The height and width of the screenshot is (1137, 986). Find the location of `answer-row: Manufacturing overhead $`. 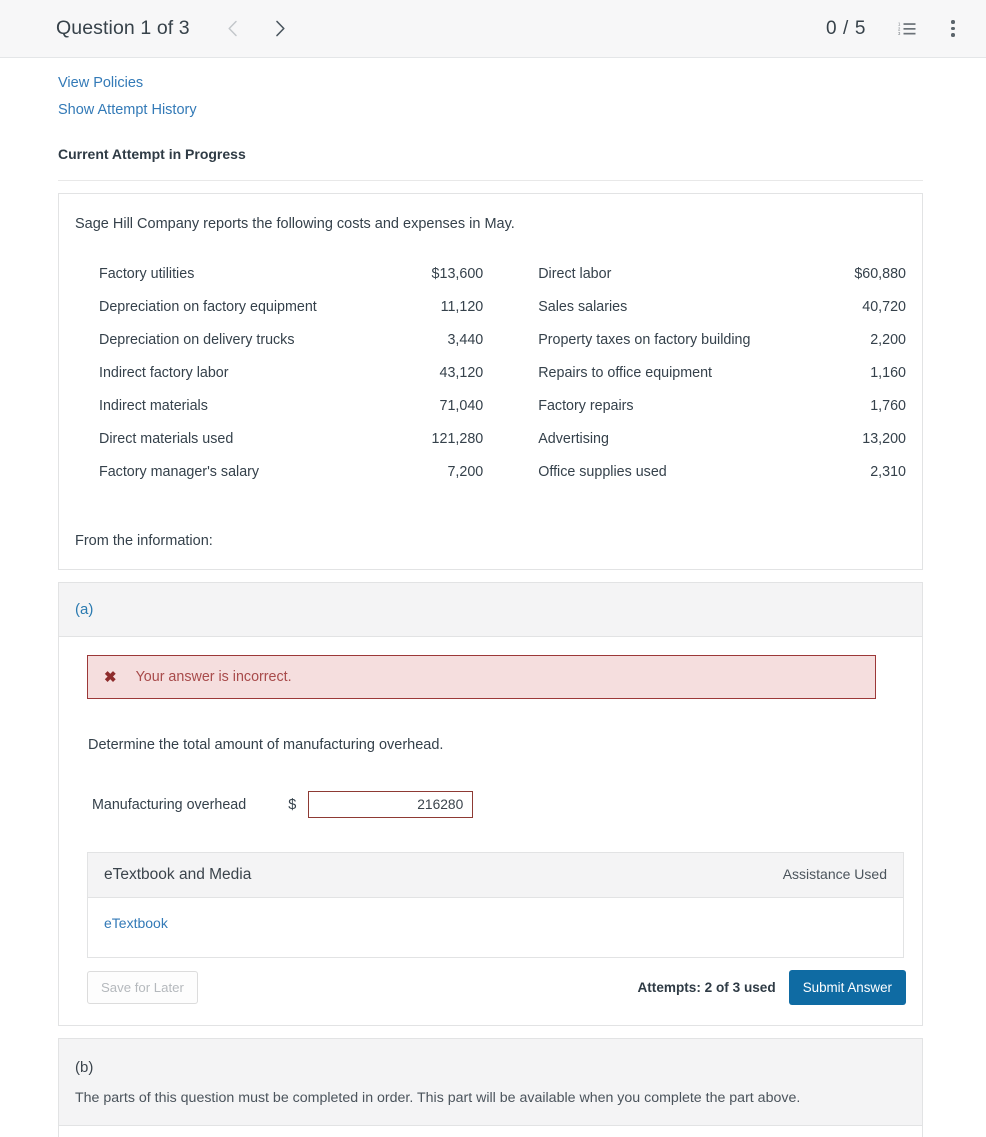

answer-row: Manufacturing overhead $ is located at coordinates (499, 804).